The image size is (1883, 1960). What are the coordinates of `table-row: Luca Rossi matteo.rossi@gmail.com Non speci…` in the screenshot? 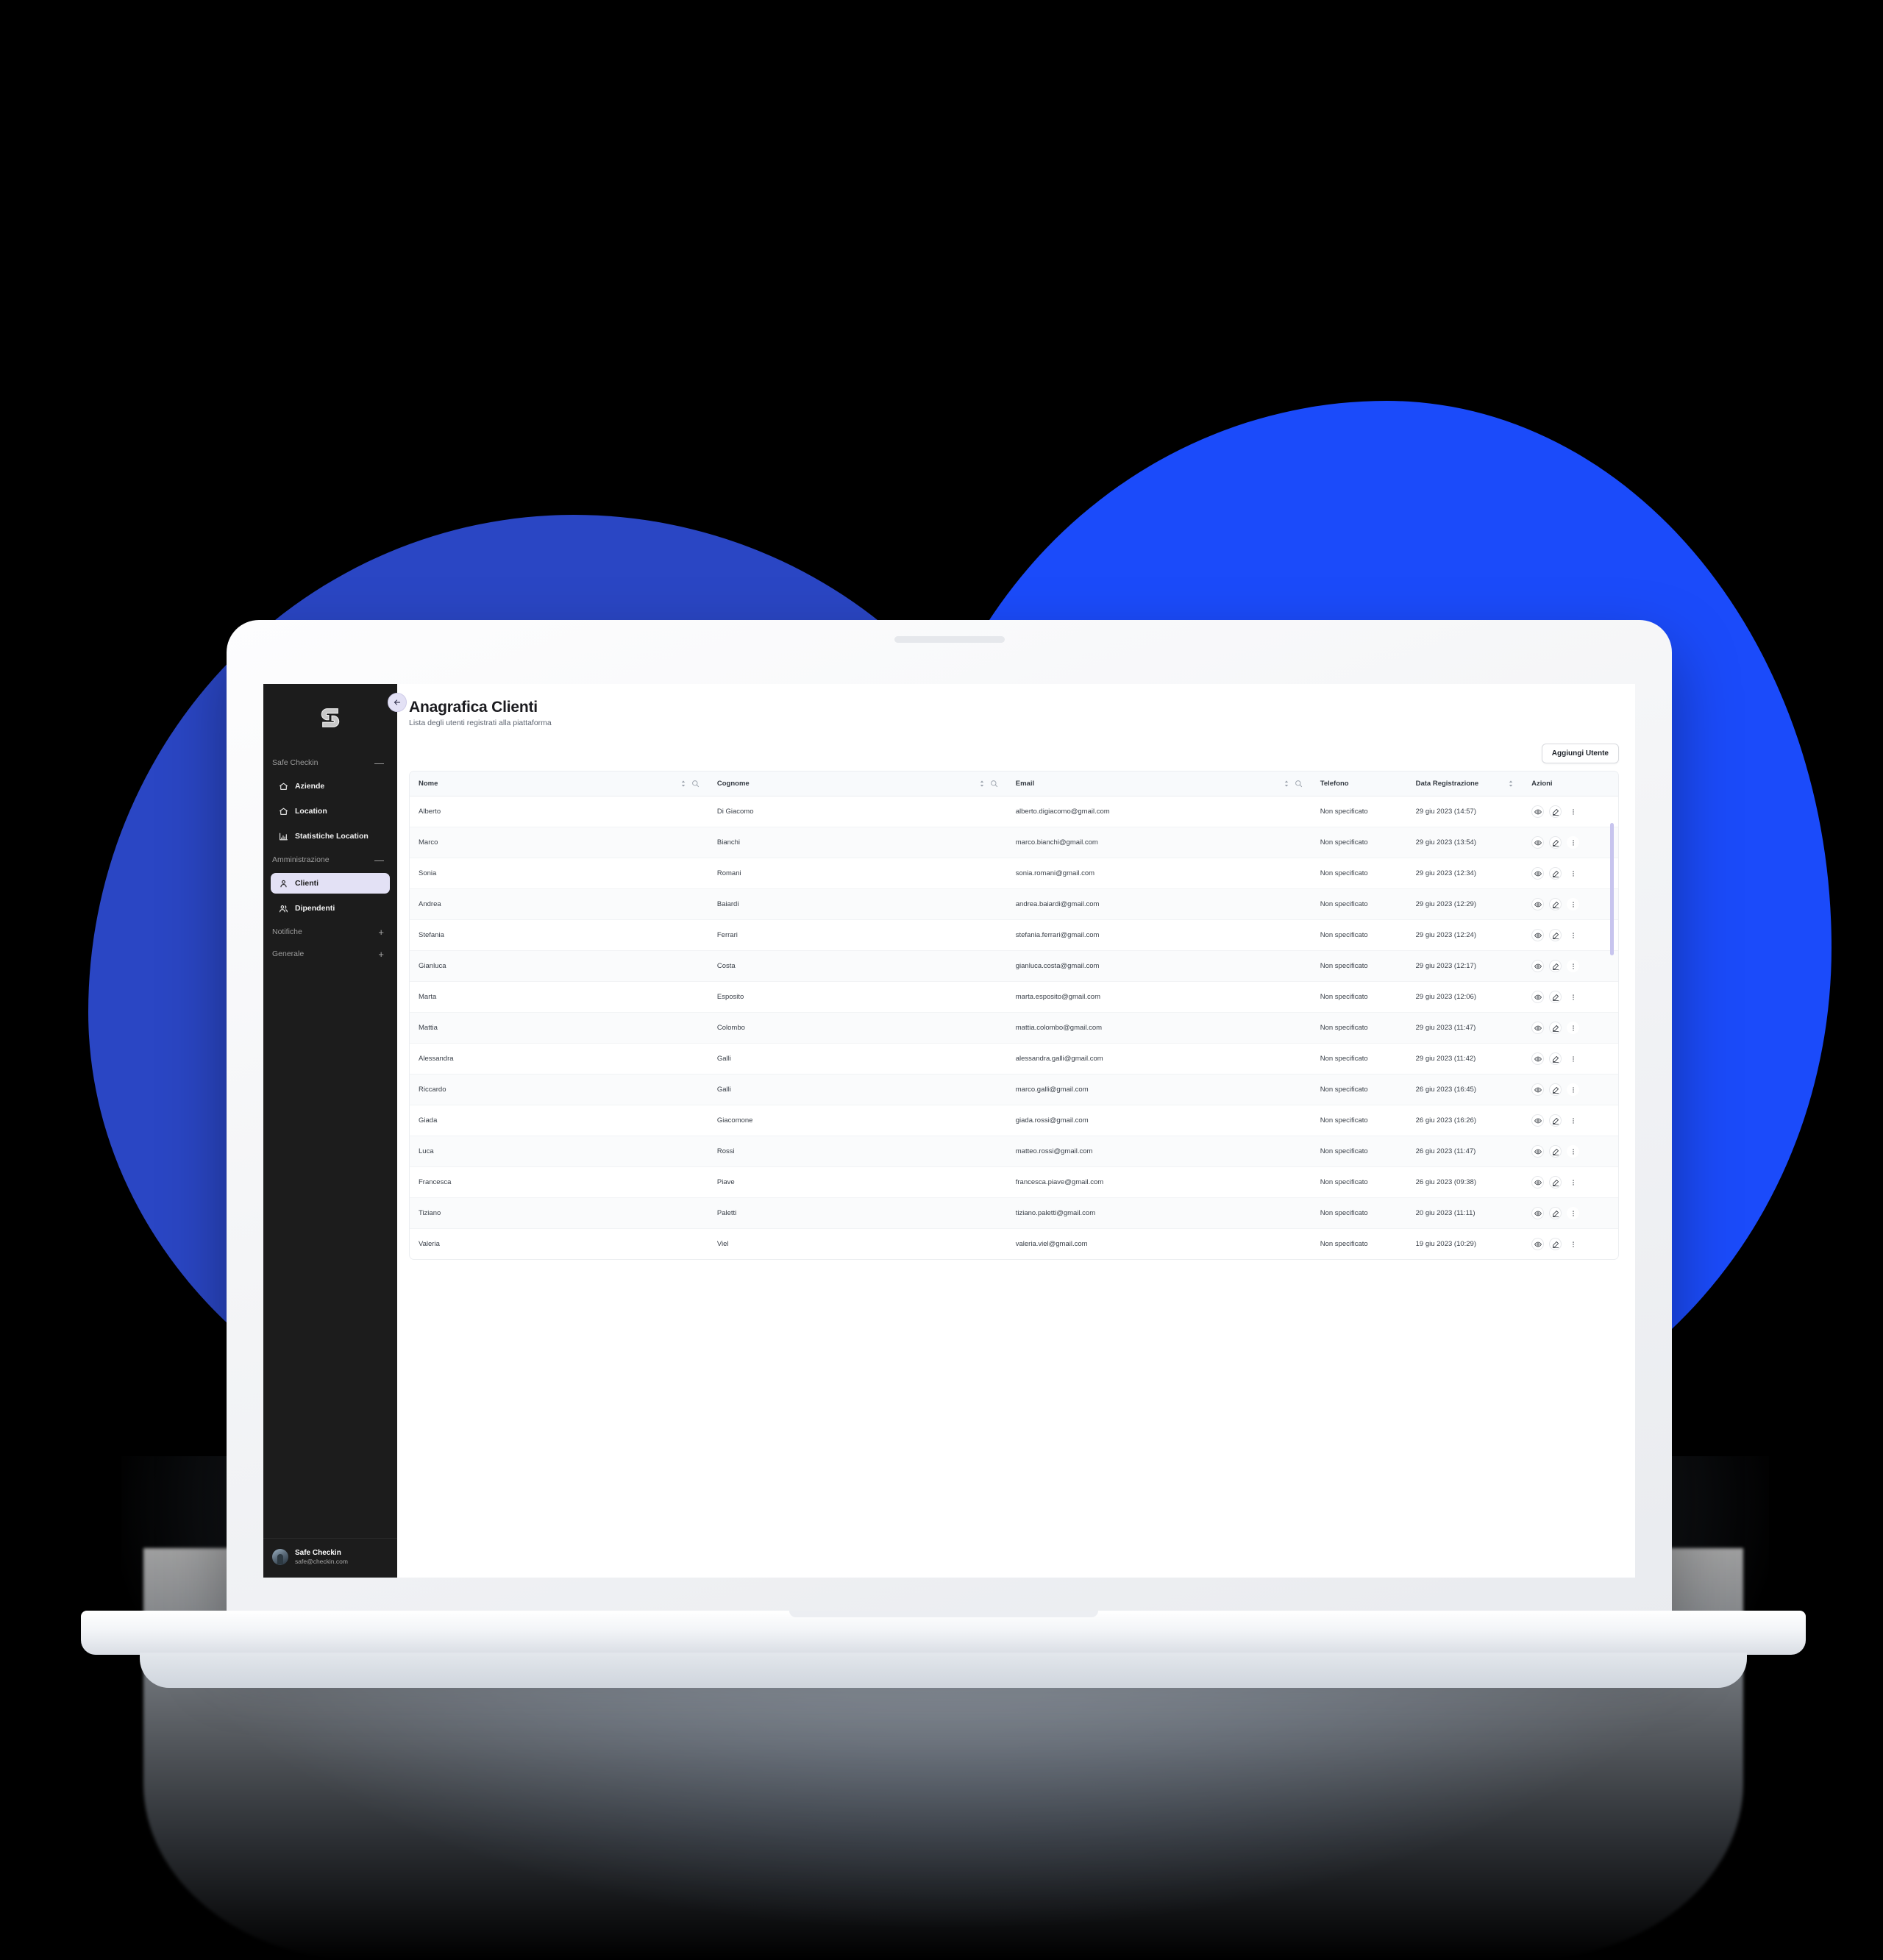 It's located at (1014, 1151).